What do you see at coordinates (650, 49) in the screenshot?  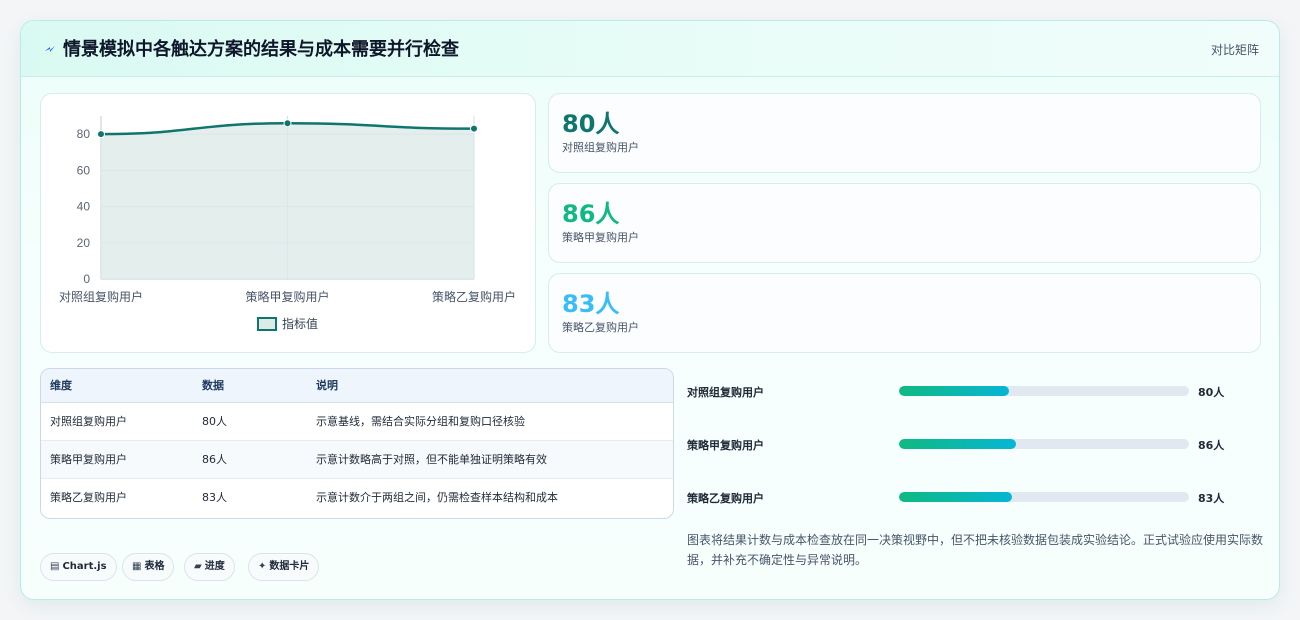 I see `card-header: 情景模拟中各触达方案的结果与成本需要并行检查 对比矩阵` at bounding box center [650, 49].